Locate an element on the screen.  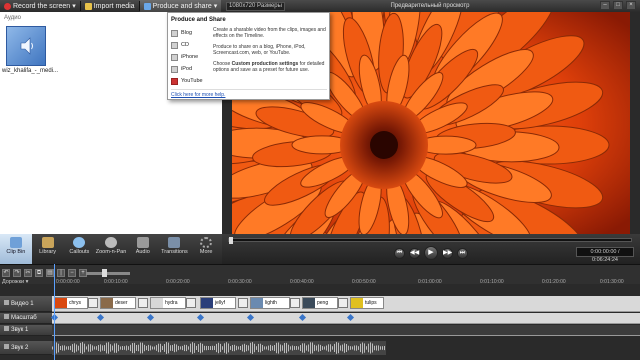
timeline-clip: jellyf is located at coordinates (218, 303).